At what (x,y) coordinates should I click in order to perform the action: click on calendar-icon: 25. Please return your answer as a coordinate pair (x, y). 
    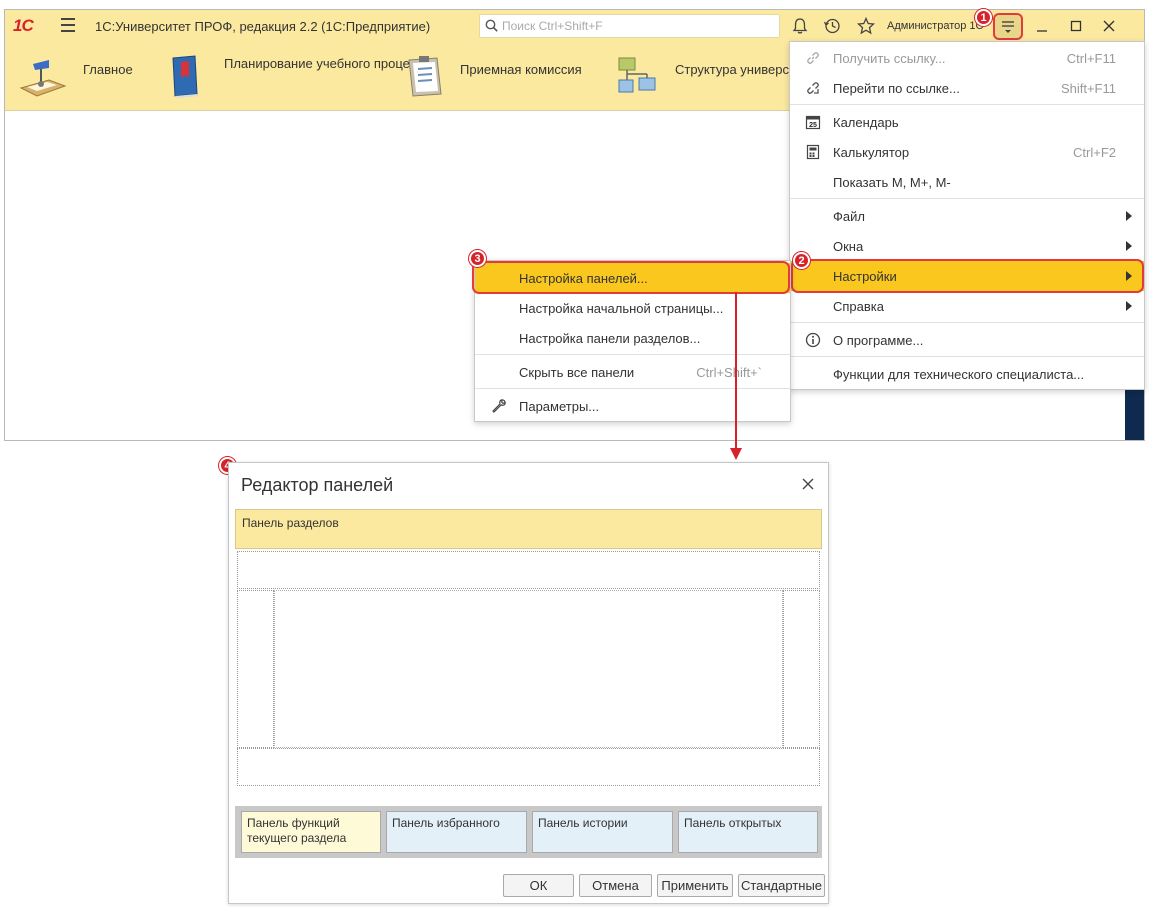
    Looking at the image, I should click on (813, 122).